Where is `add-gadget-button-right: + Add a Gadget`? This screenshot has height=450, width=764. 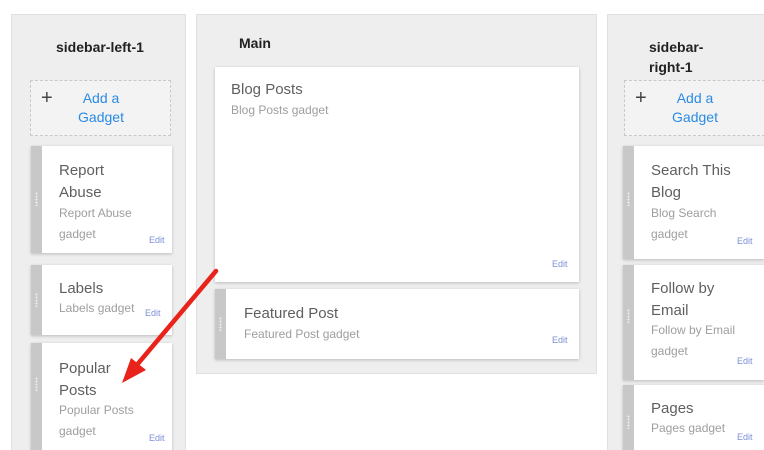
add-gadget-button-right: + Add a Gadget is located at coordinates (694, 108).